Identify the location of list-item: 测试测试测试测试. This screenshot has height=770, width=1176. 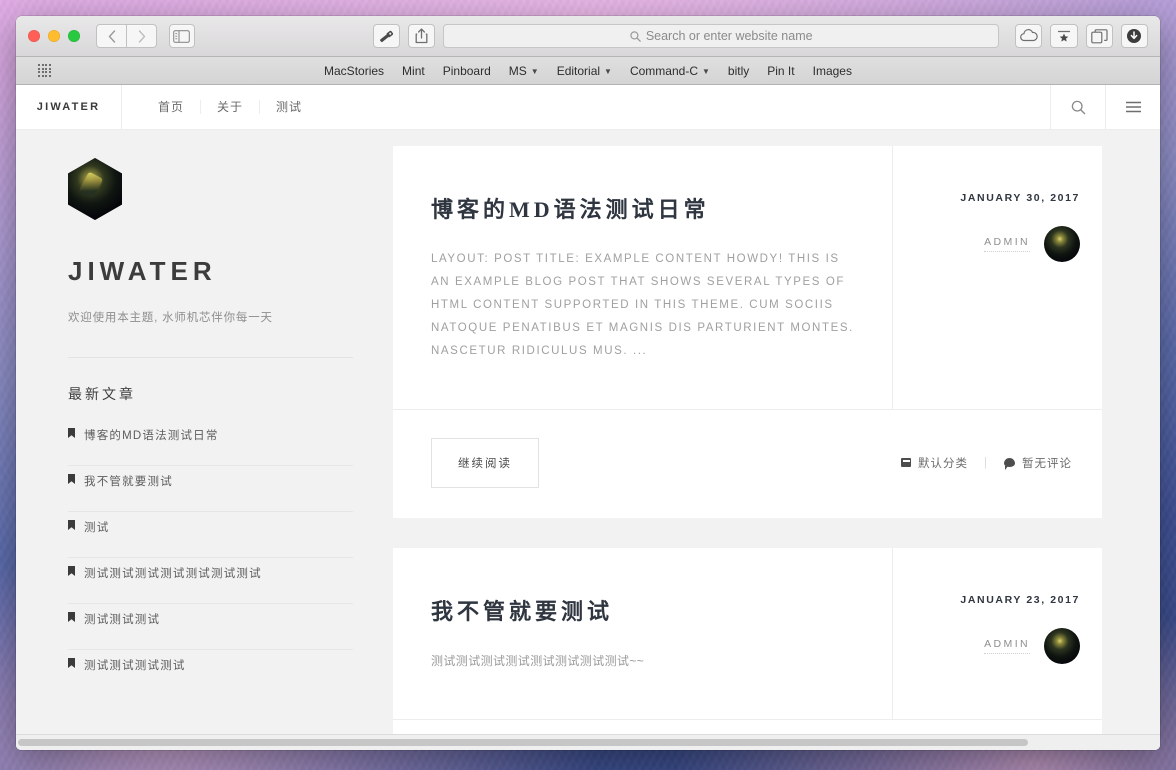
(210, 672).